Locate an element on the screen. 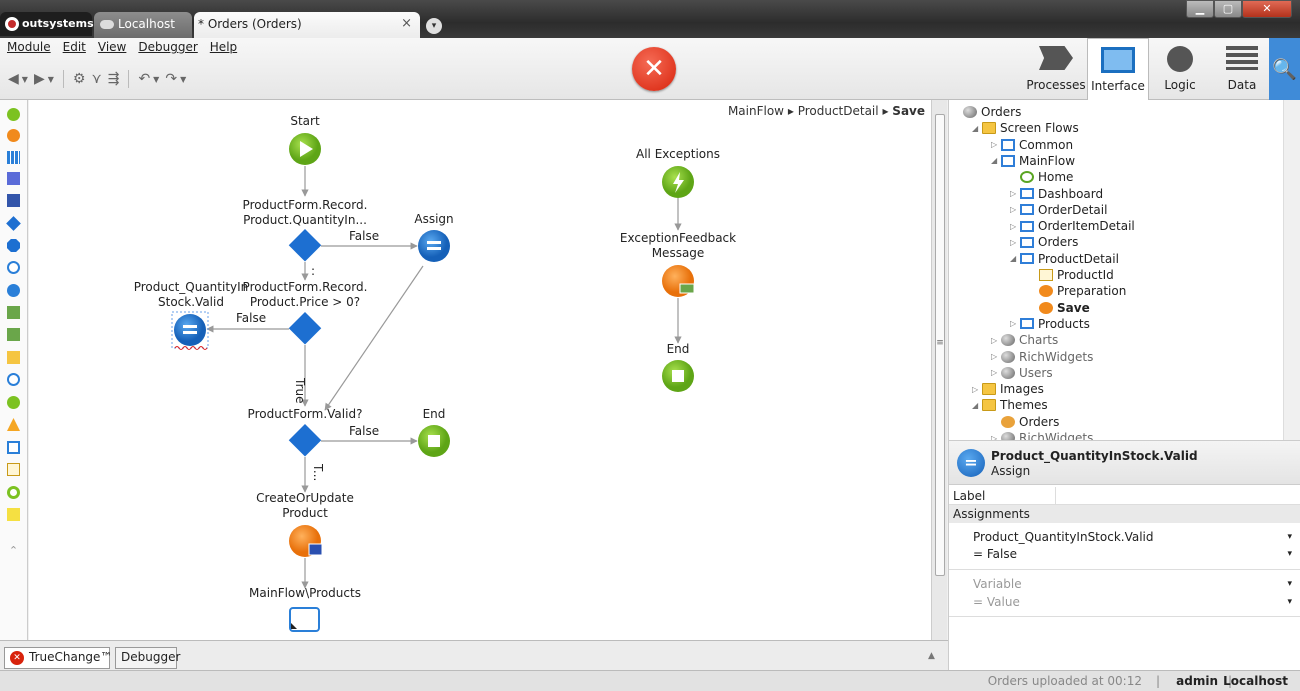 This screenshot has height=691, width=1300. assign-node is located at coordinates (434, 246).